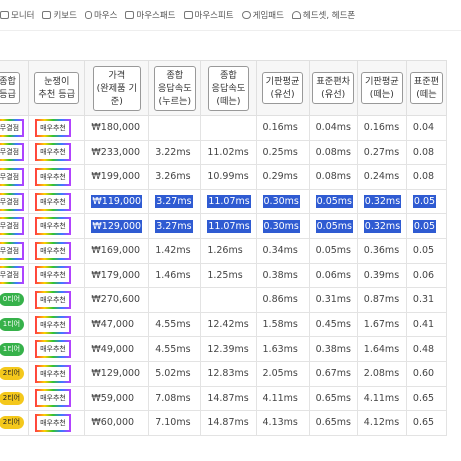 This screenshot has width=461, height=461. Describe the element at coordinates (15, 300) in the screenshot. I see `cell-grade: 0티어` at that location.